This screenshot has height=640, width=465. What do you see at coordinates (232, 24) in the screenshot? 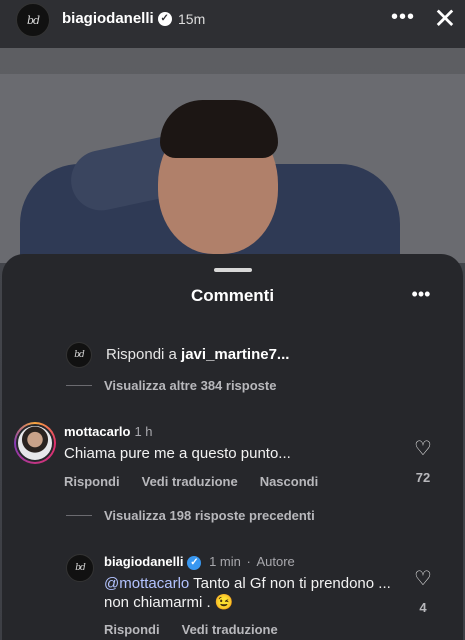
I see `story-header: bd biagiodanelli ✓ 15m ••• ✕` at bounding box center [232, 24].